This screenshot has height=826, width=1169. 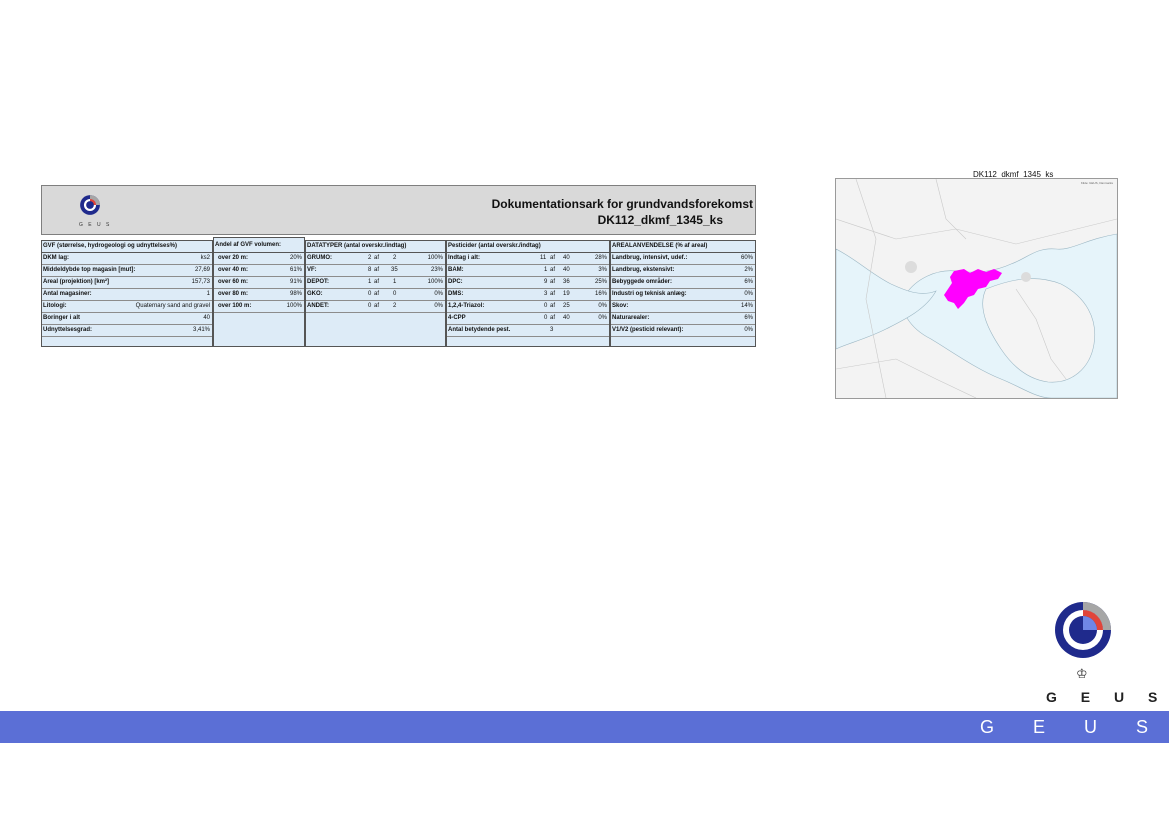 I want to click on table-row: V1/V2 (pesticid relevant): 0%, so click(x=683, y=331).